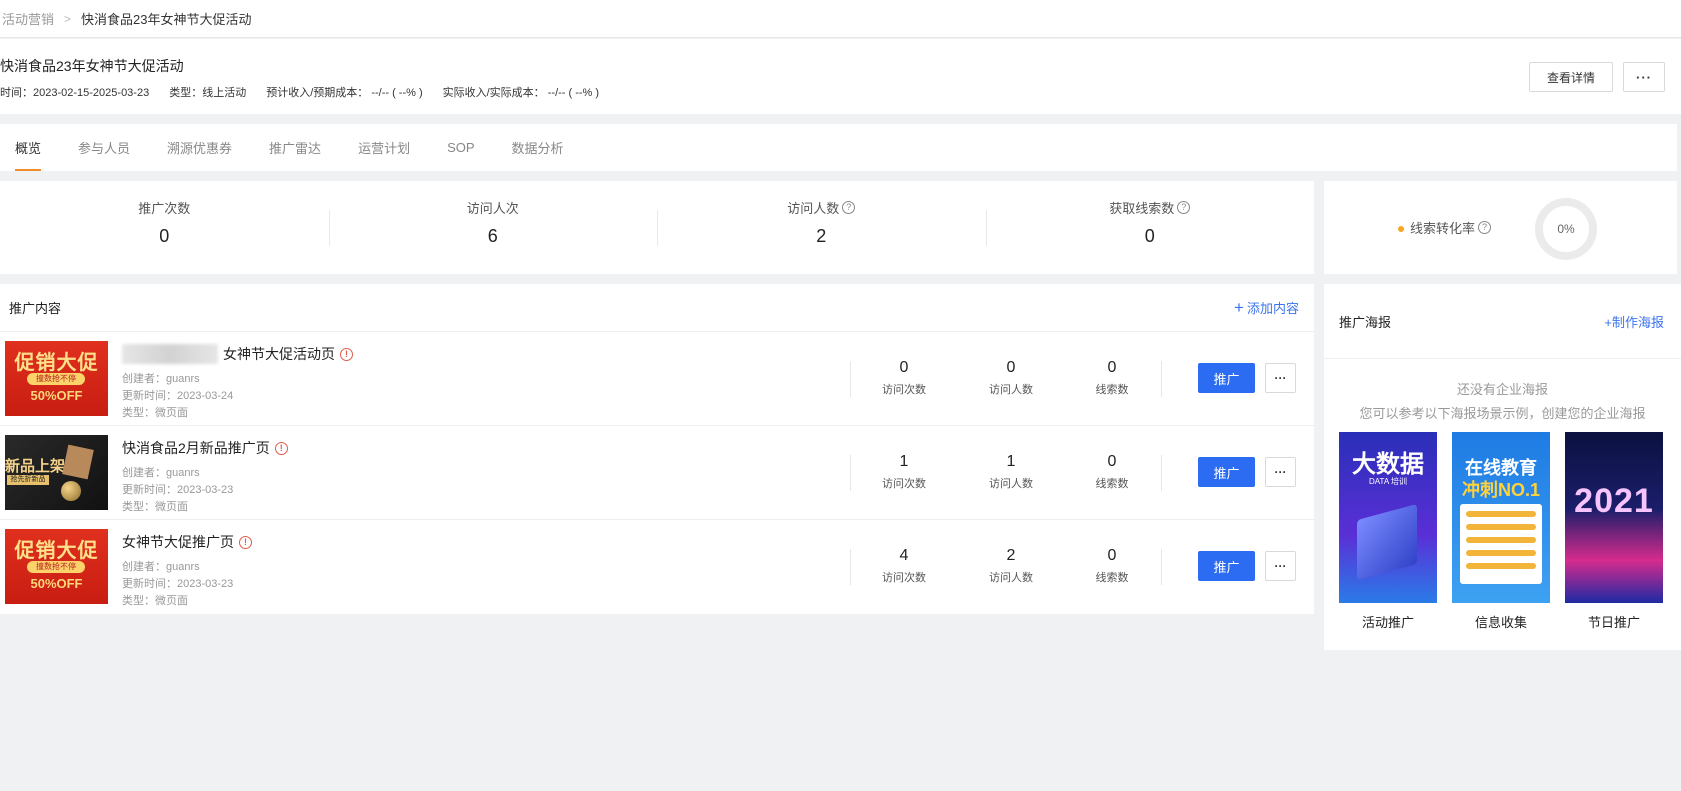  I want to click on product-box-icon, so click(78, 462).